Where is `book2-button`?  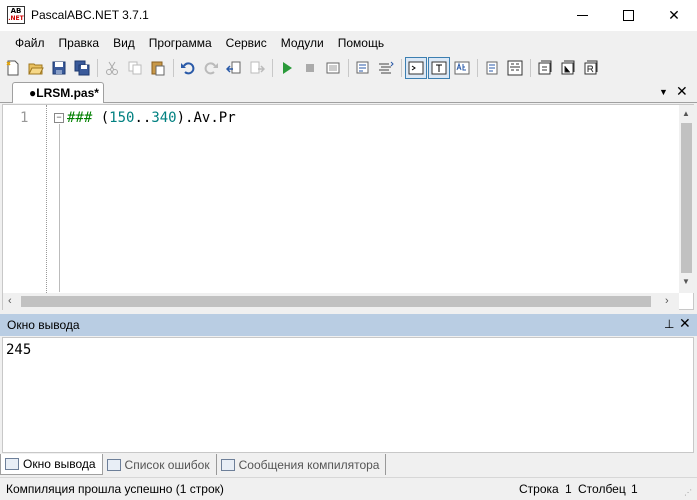
book2-button is located at coordinates (568, 68).